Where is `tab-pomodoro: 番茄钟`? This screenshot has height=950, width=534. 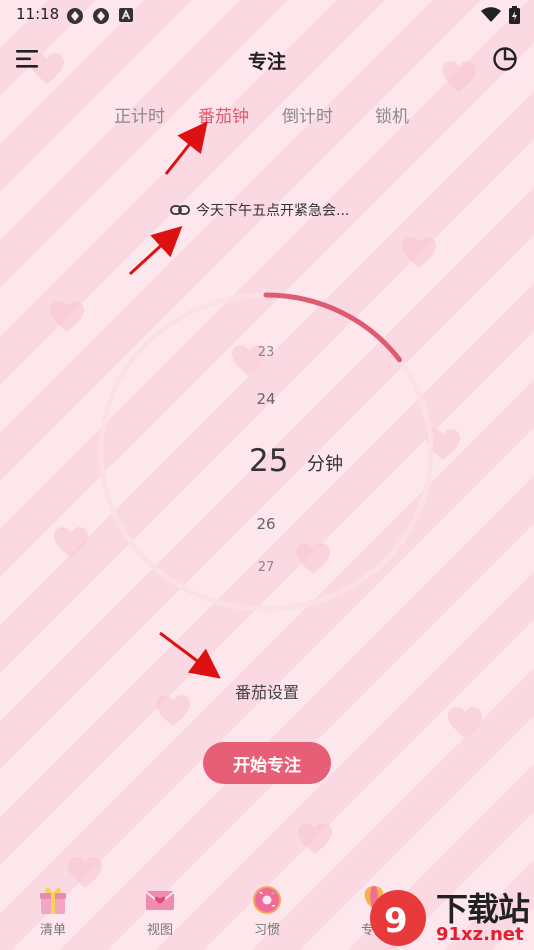
tab-pomodoro: 番茄钟 is located at coordinates (223, 114).